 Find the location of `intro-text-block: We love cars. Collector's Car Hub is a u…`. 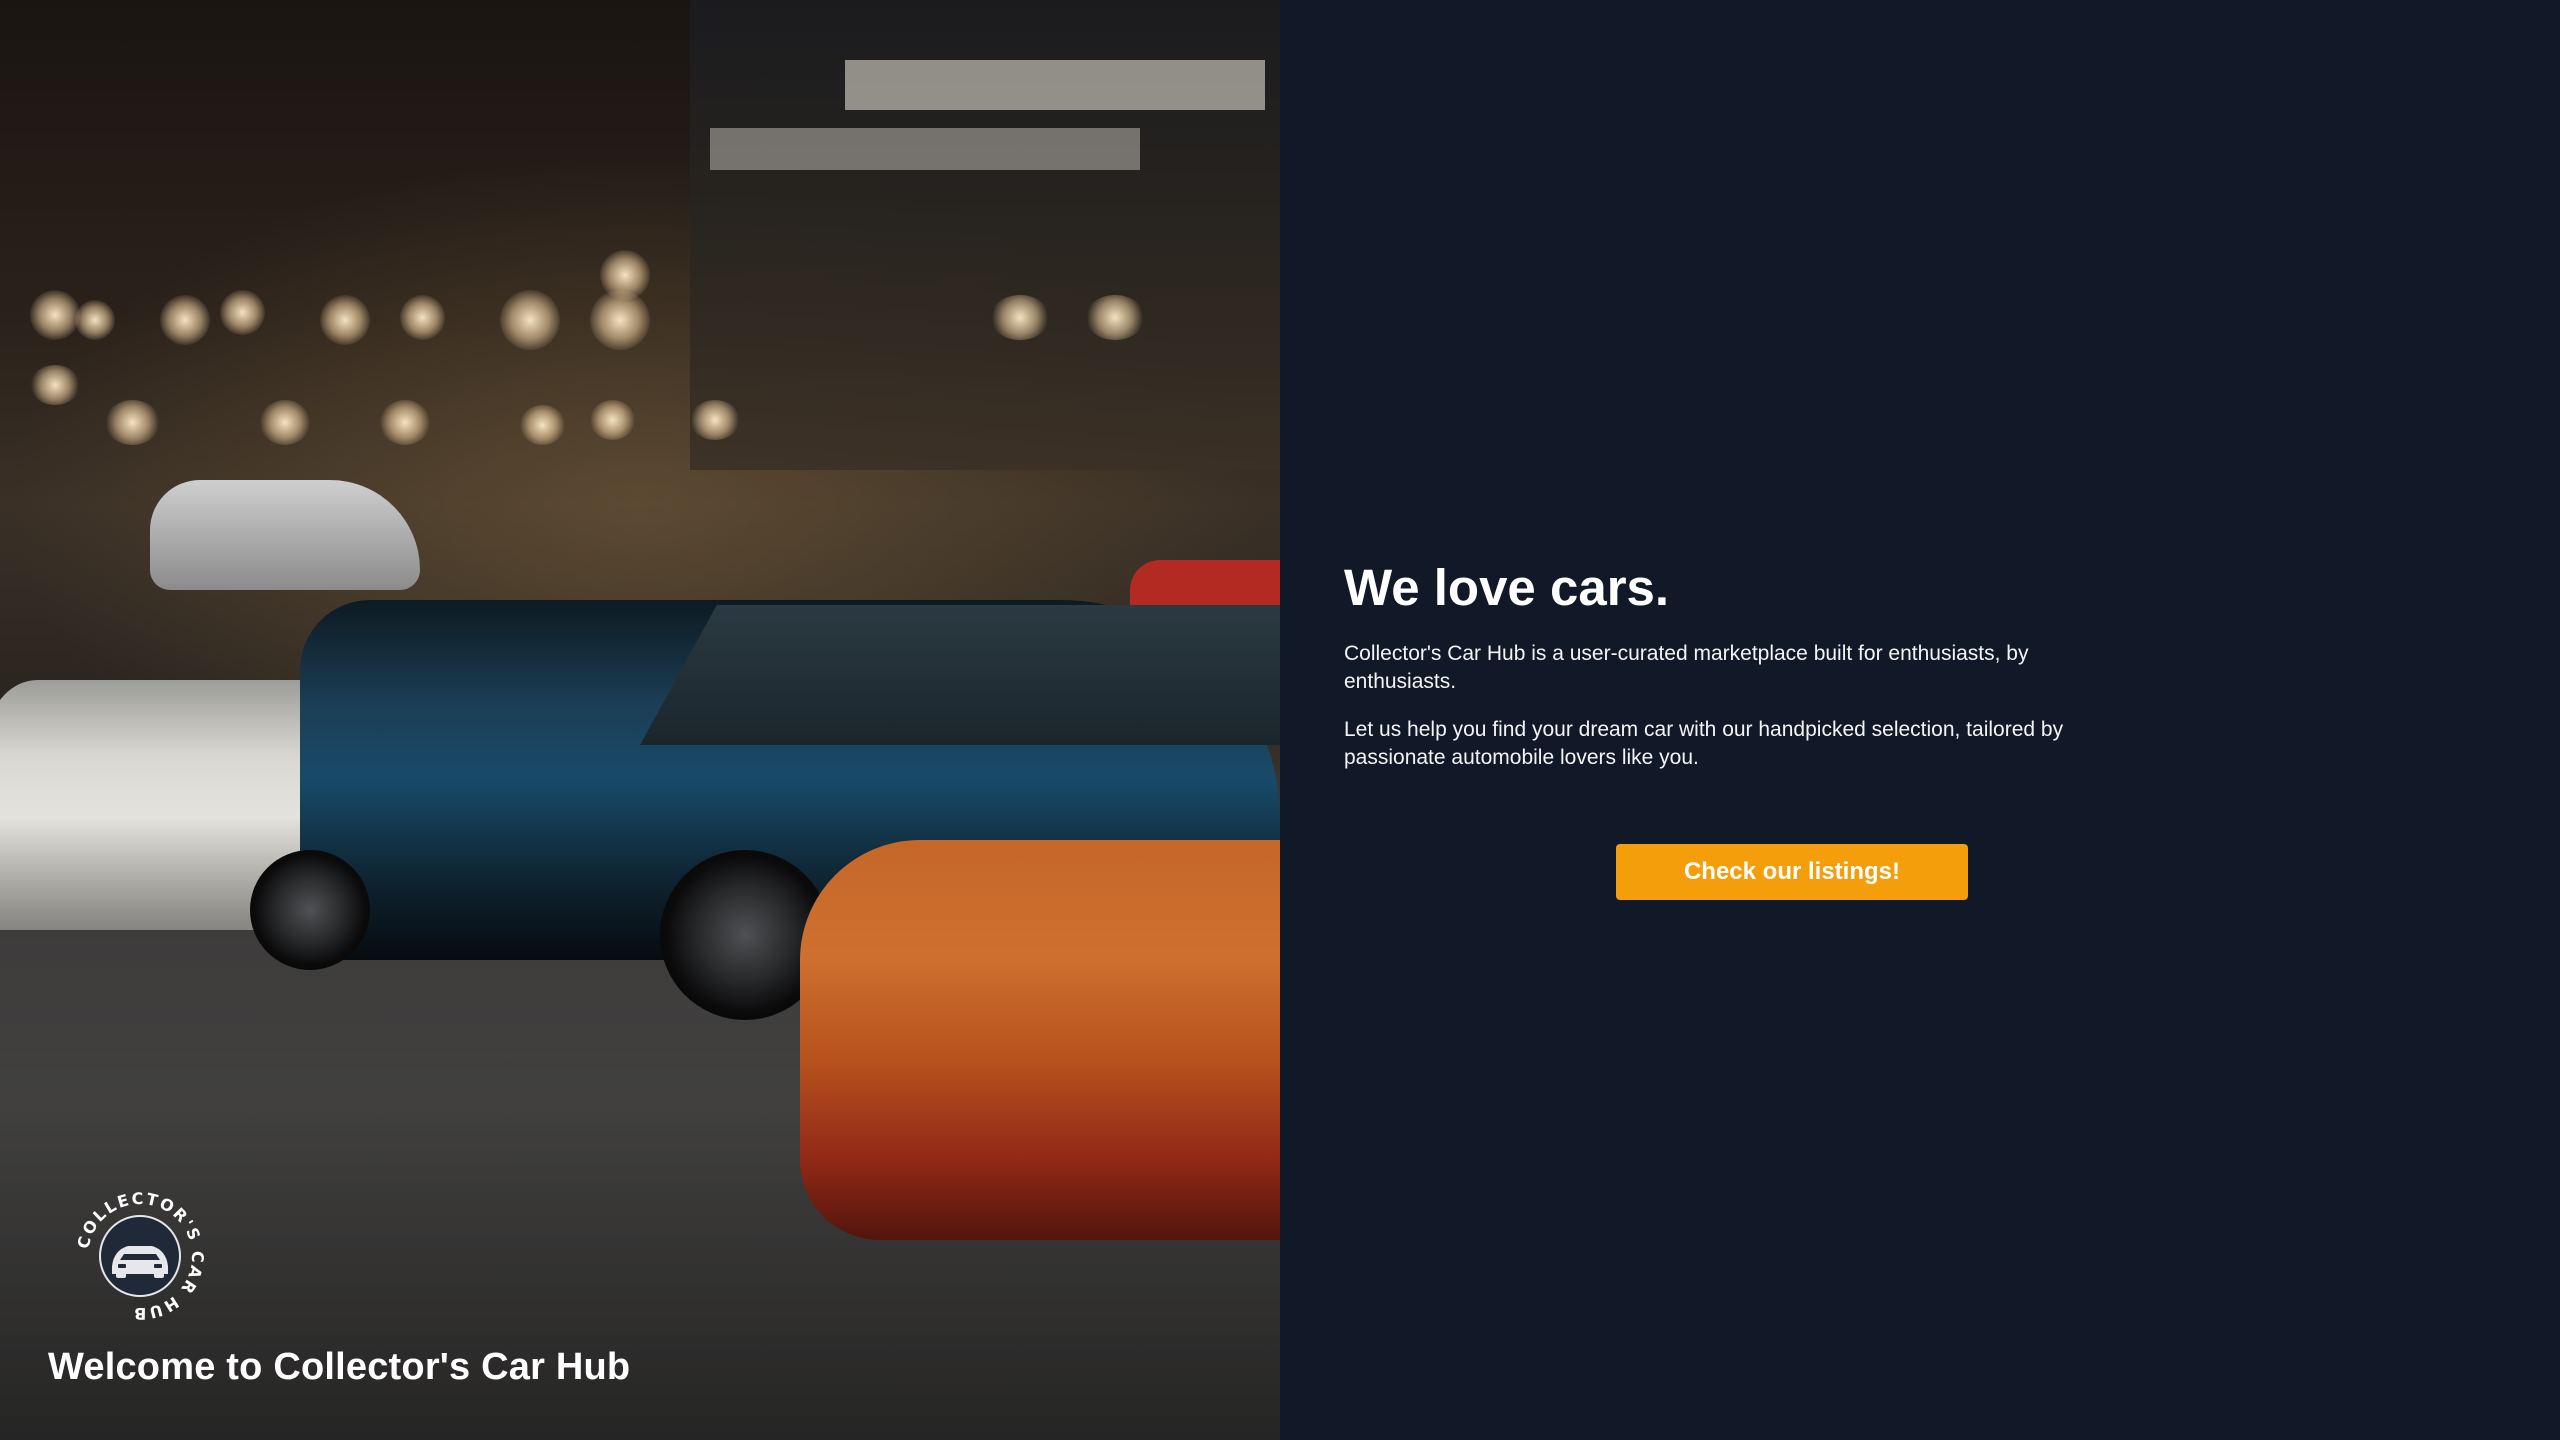

intro-text-block: We love cars. Collector's Car Hub is a u… is located at coordinates (1744, 728).